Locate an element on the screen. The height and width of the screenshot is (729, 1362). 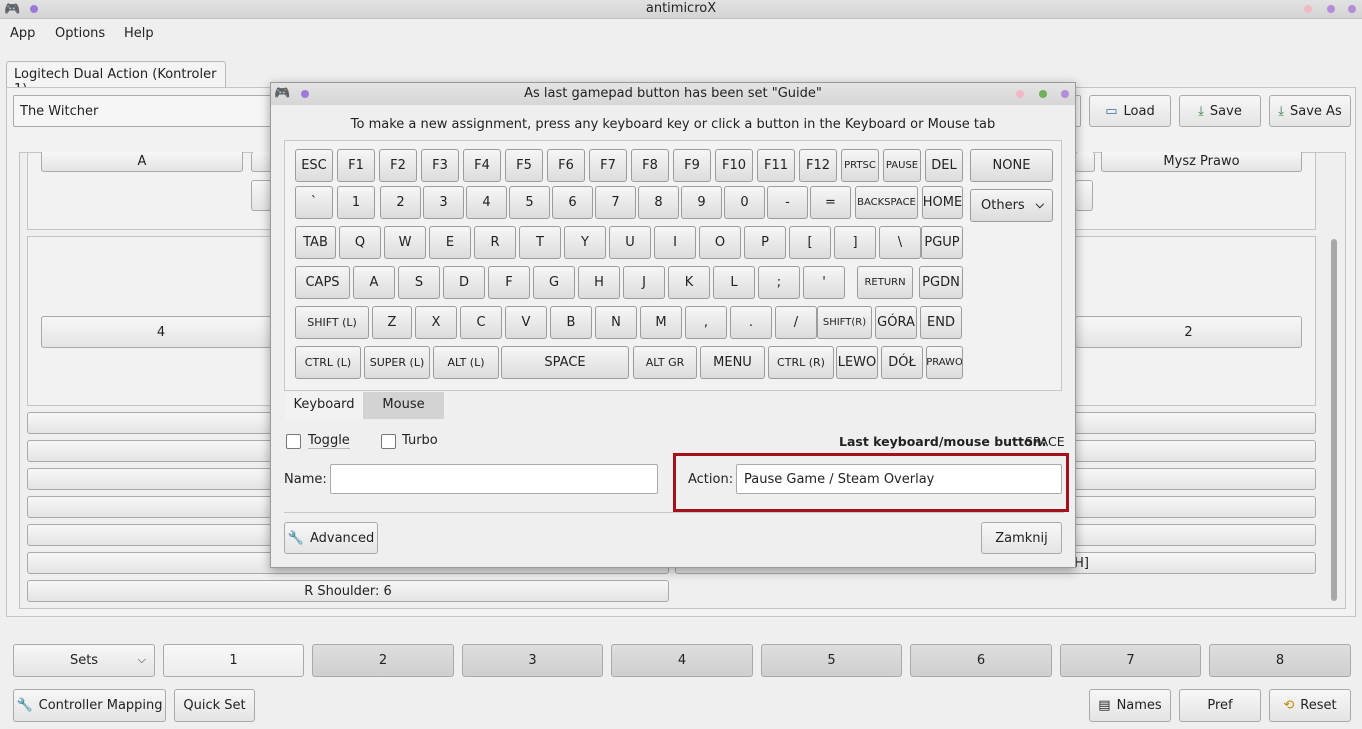
key-k: K is located at coordinates (689, 282).